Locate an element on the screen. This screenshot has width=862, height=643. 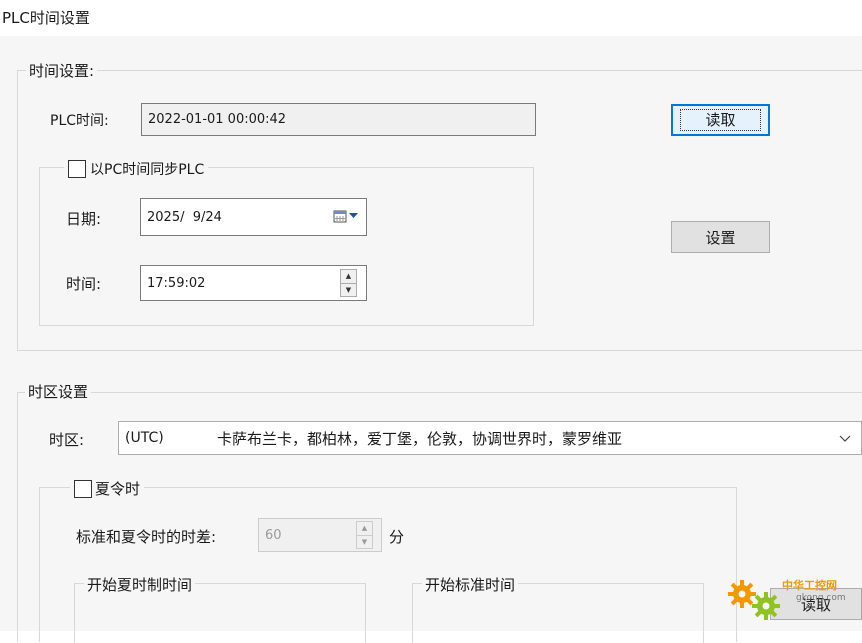
gear-logo-icon is located at coordinates (754, 600).